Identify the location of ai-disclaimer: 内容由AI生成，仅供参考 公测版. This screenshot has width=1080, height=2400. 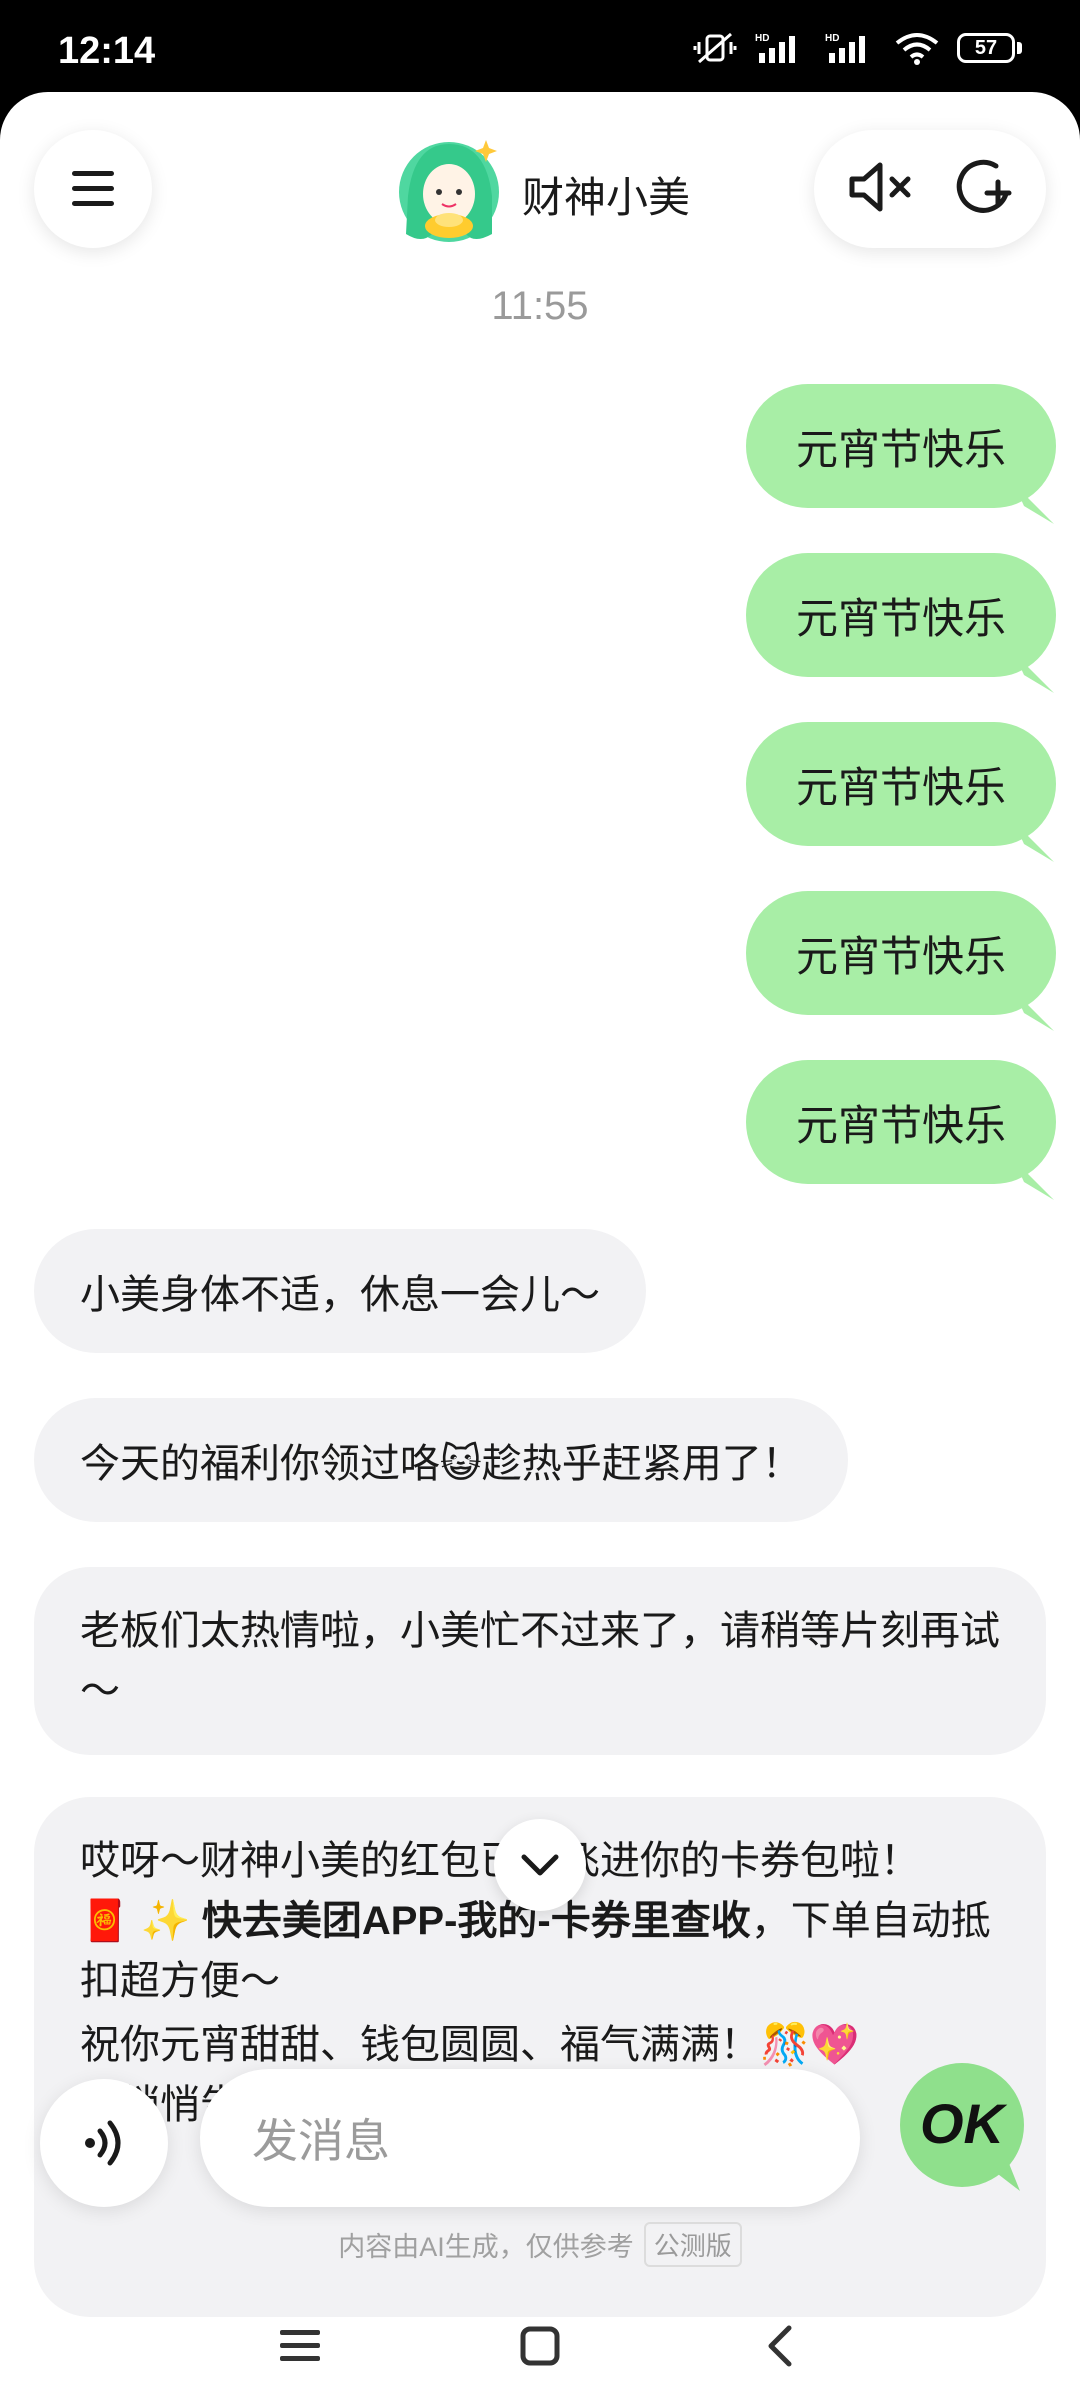
(540, 2244).